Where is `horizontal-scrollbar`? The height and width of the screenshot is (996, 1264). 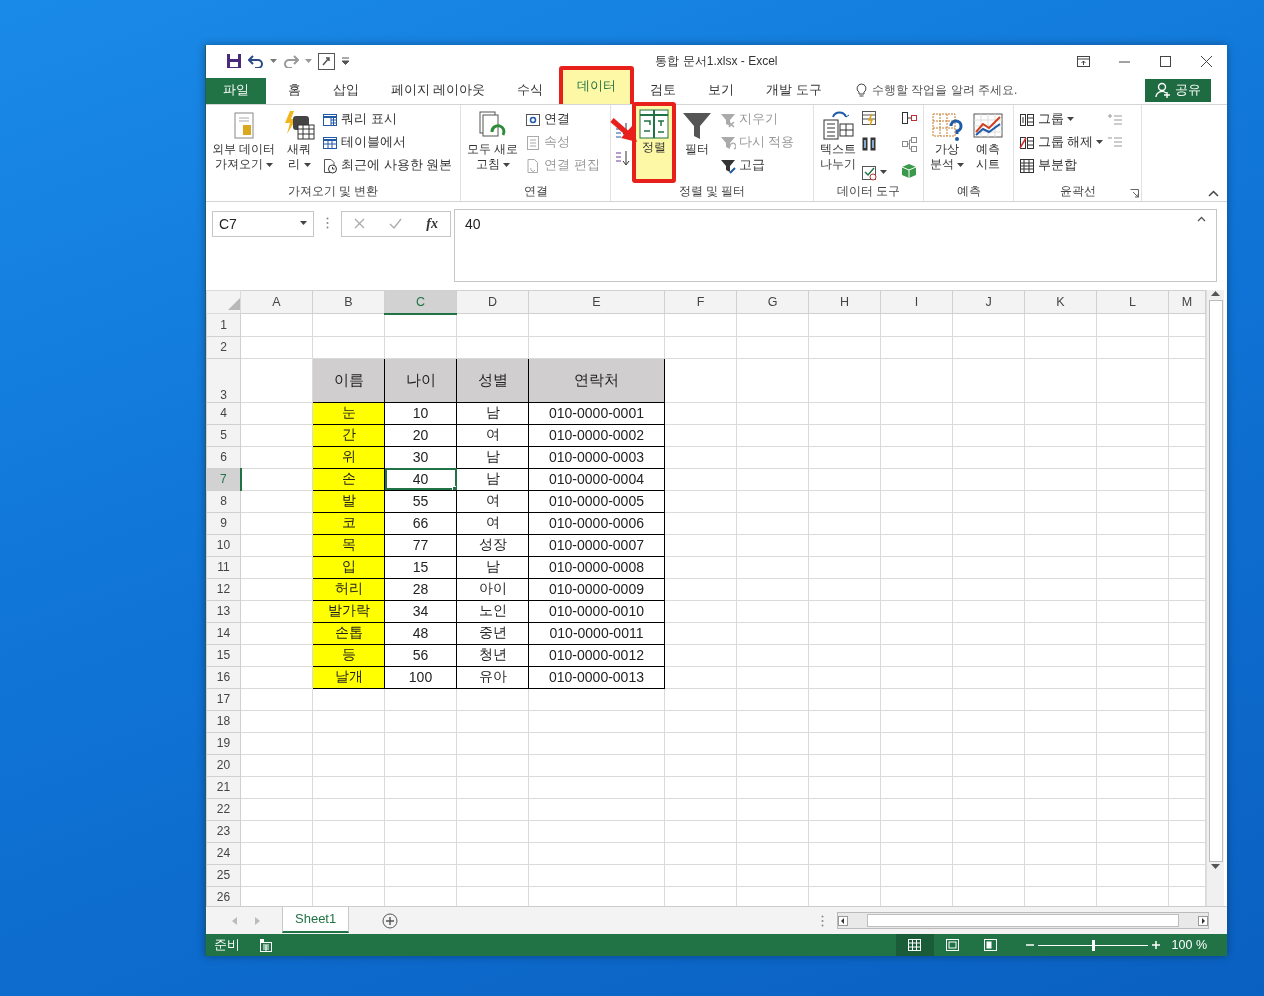 horizontal-scrollbar is located at coordinates (1023, 921).